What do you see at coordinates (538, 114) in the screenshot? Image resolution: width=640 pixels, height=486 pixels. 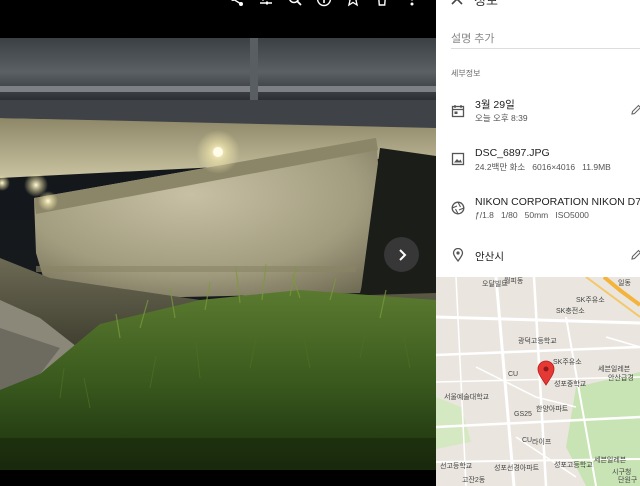 I see `date-row: 3월 29일 오늘 오후 8:39` at bounding box center [538, 114].